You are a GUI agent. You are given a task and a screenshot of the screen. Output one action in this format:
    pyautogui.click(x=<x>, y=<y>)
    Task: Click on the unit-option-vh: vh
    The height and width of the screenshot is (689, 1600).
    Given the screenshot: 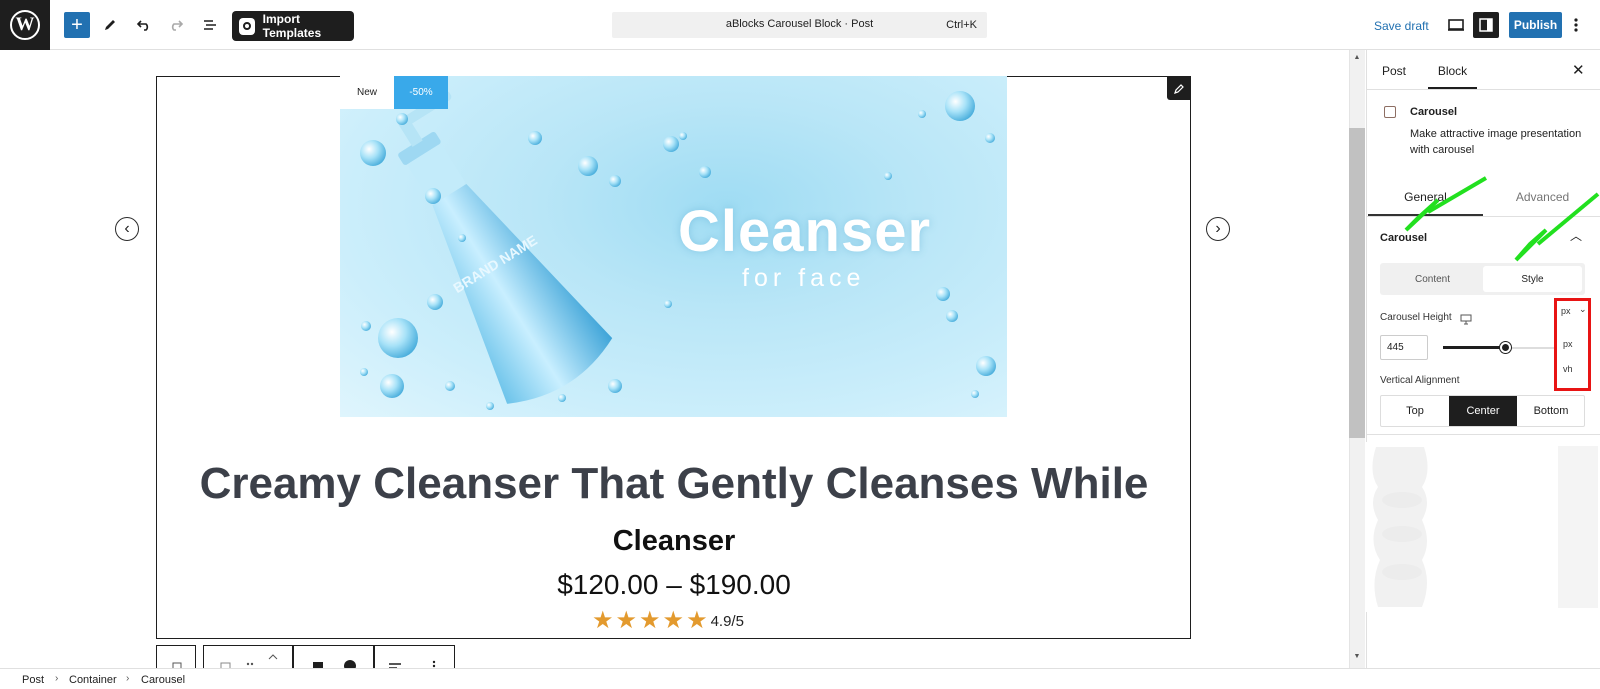 What is the action you would take?
    pyautogui.click(x=1568, y=369)
    